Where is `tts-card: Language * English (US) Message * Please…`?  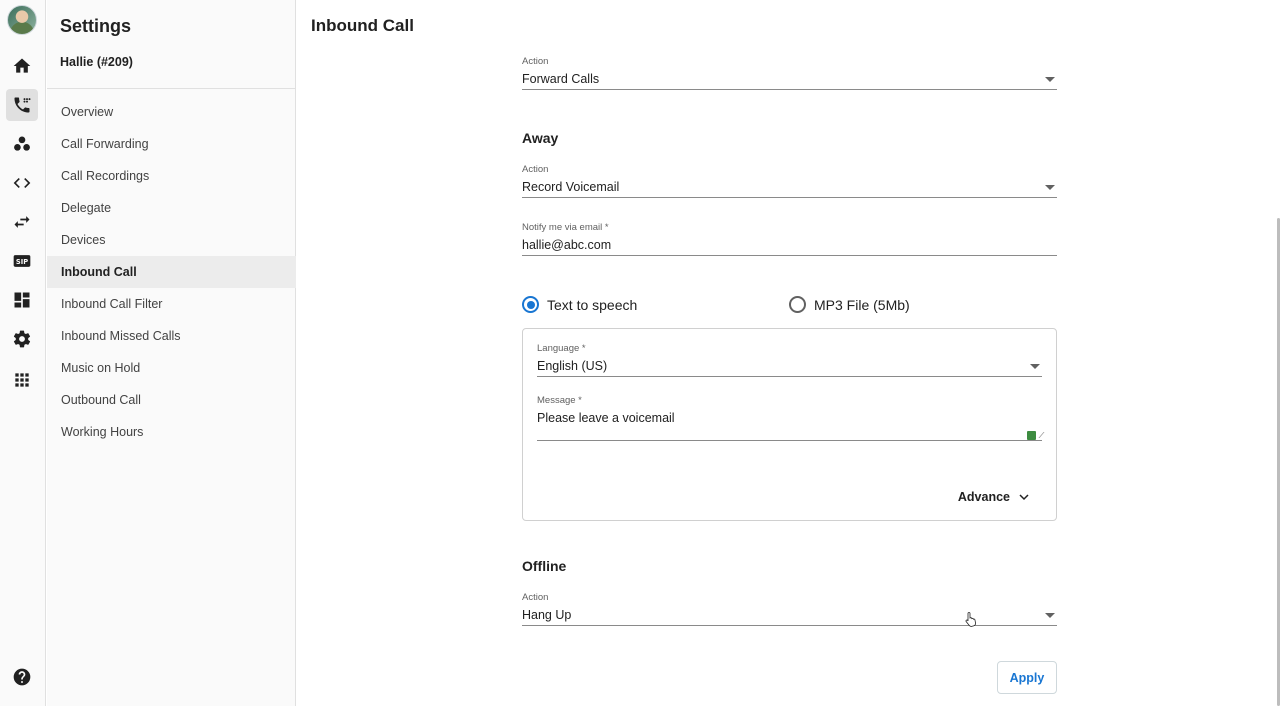 tts-card: Language * English (US) Message * Please… is located at coordinates (789, 424).